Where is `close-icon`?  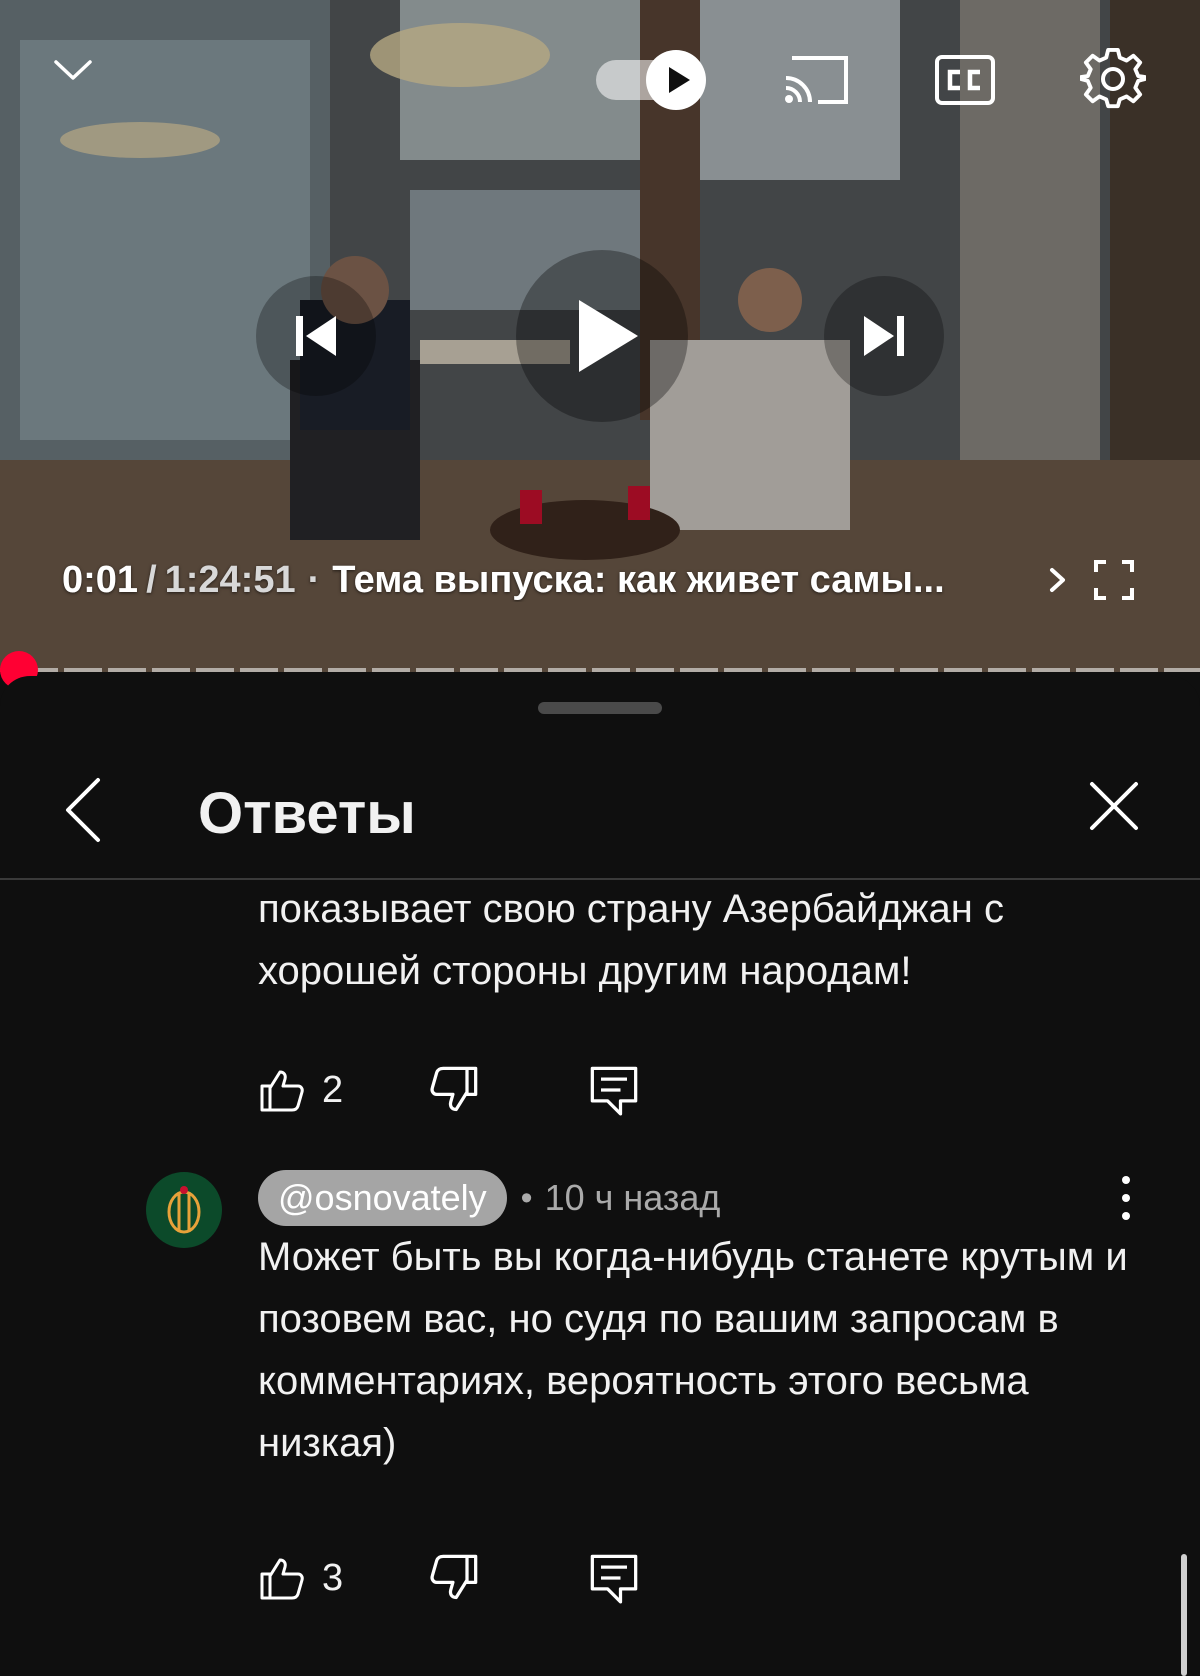 close-icon is located at coordinates (1114, 806).